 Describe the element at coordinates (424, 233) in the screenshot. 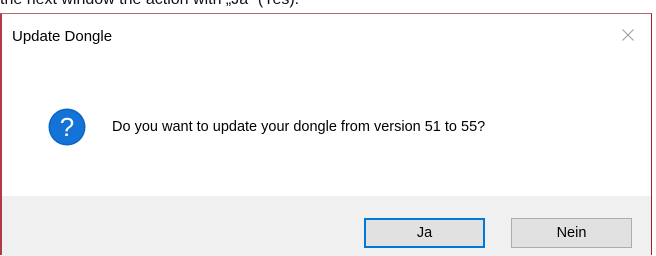

I see `yes-button: Ja` at that location.